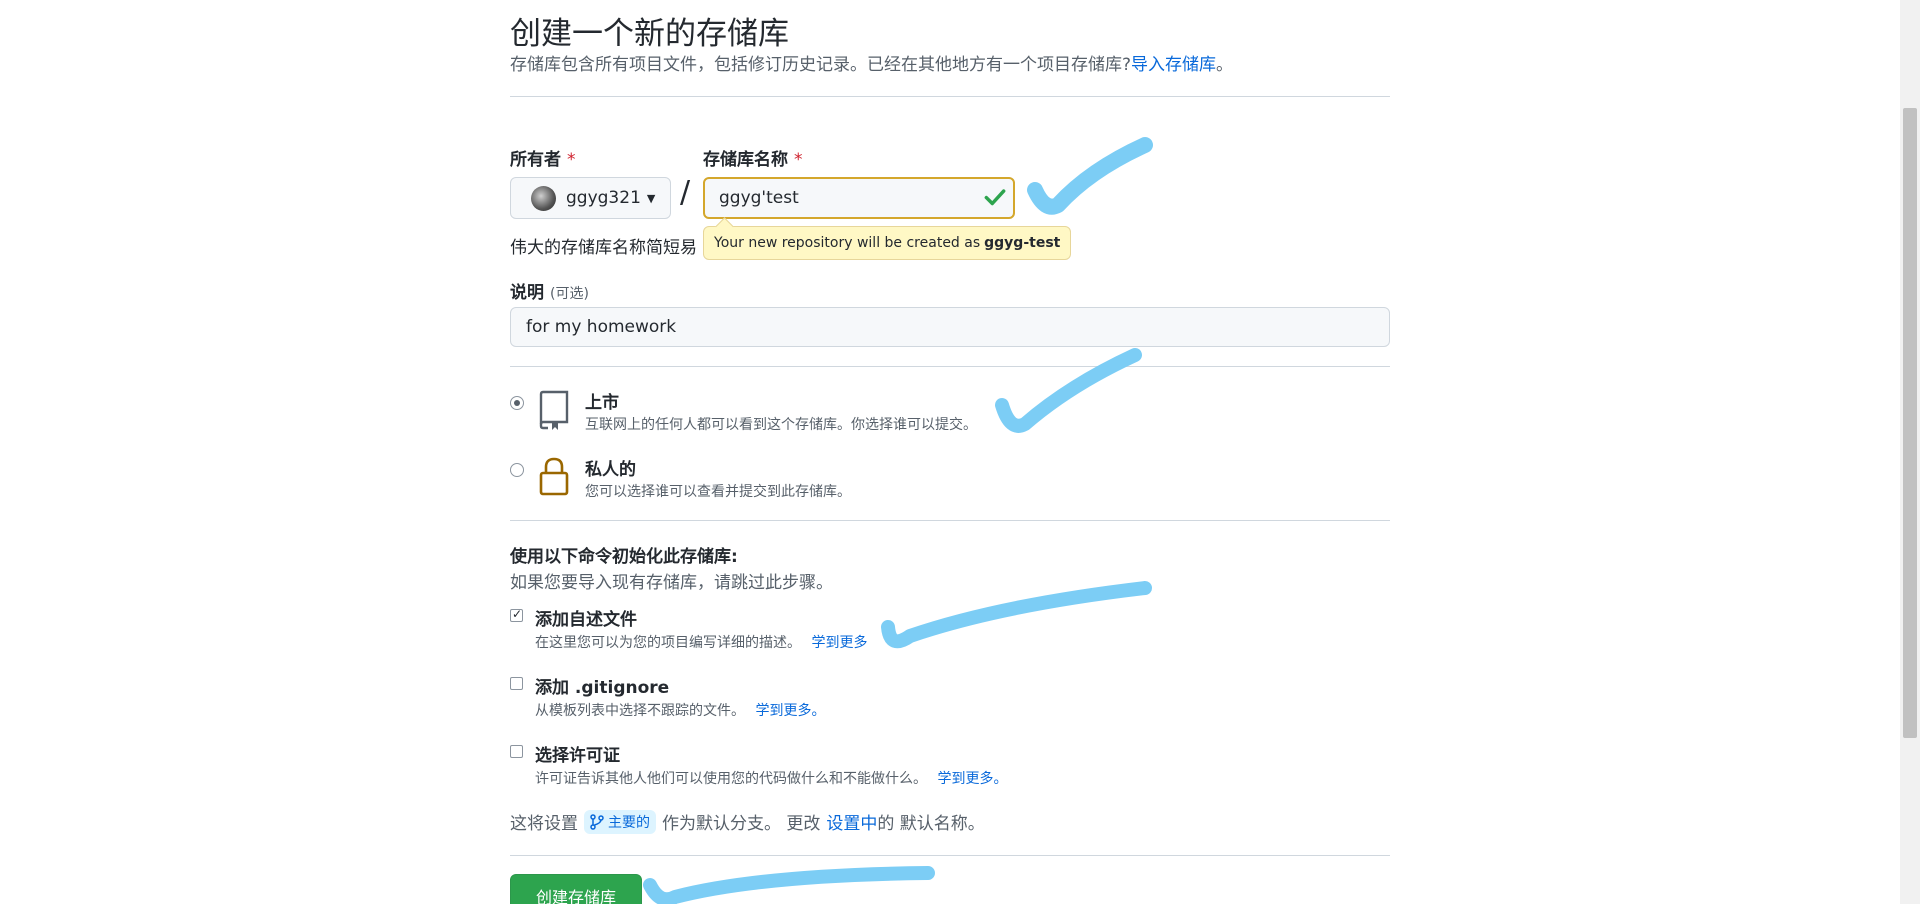 The height and width of the screenshot is (904, 1920). Describe the element at coordinates (1910, 423) in the screenshot. I see `page-scrollbar-thumb` at that location.